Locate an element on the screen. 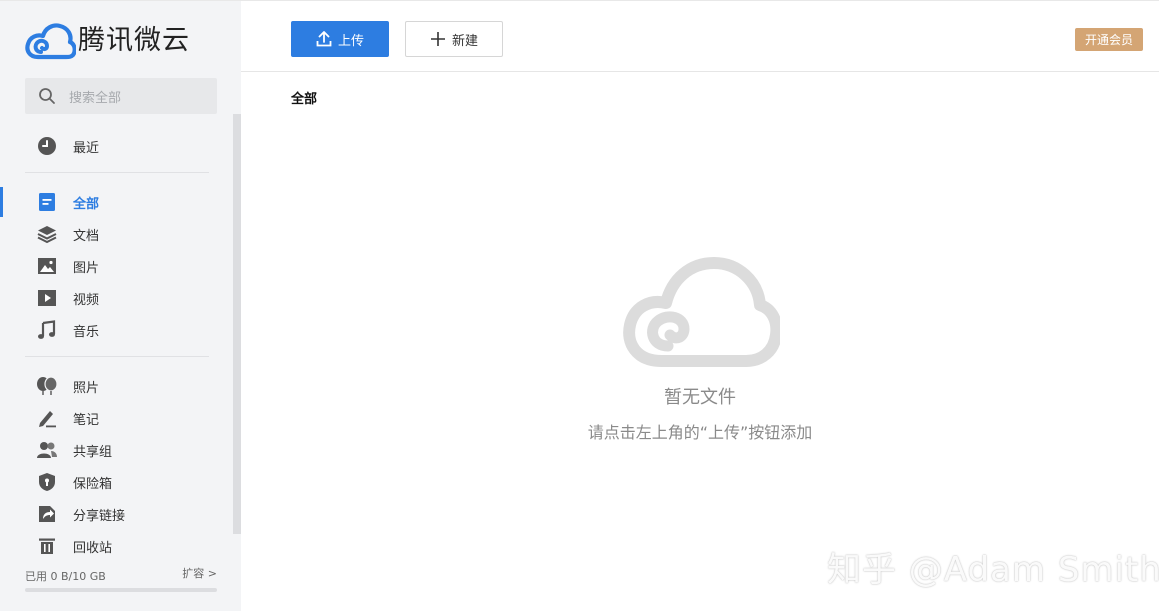 The height and width of the screenshot is (611, 1159). sidebar-item-label: 分享链接 is located at coordinates (99, 516).